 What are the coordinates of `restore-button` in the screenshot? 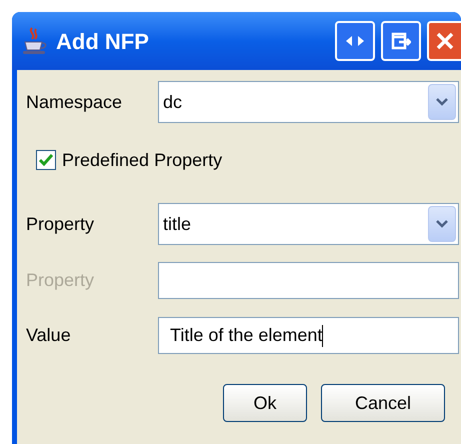 It's located at (355, 41).